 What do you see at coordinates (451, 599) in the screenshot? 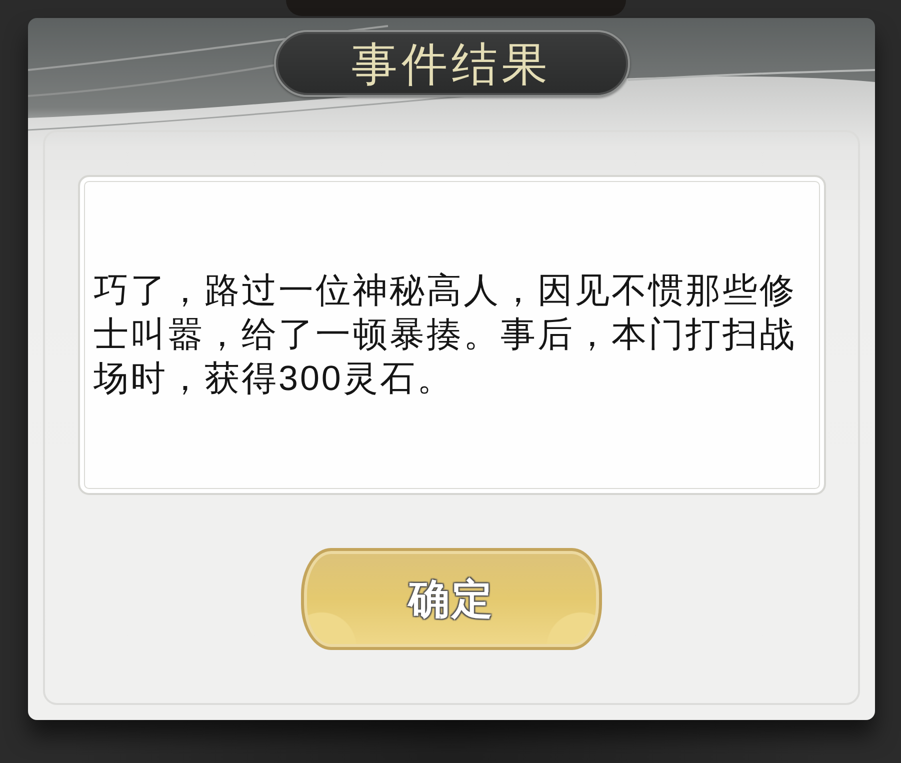
I see `confirm-button: 确定` at bounding box center [451, 599].